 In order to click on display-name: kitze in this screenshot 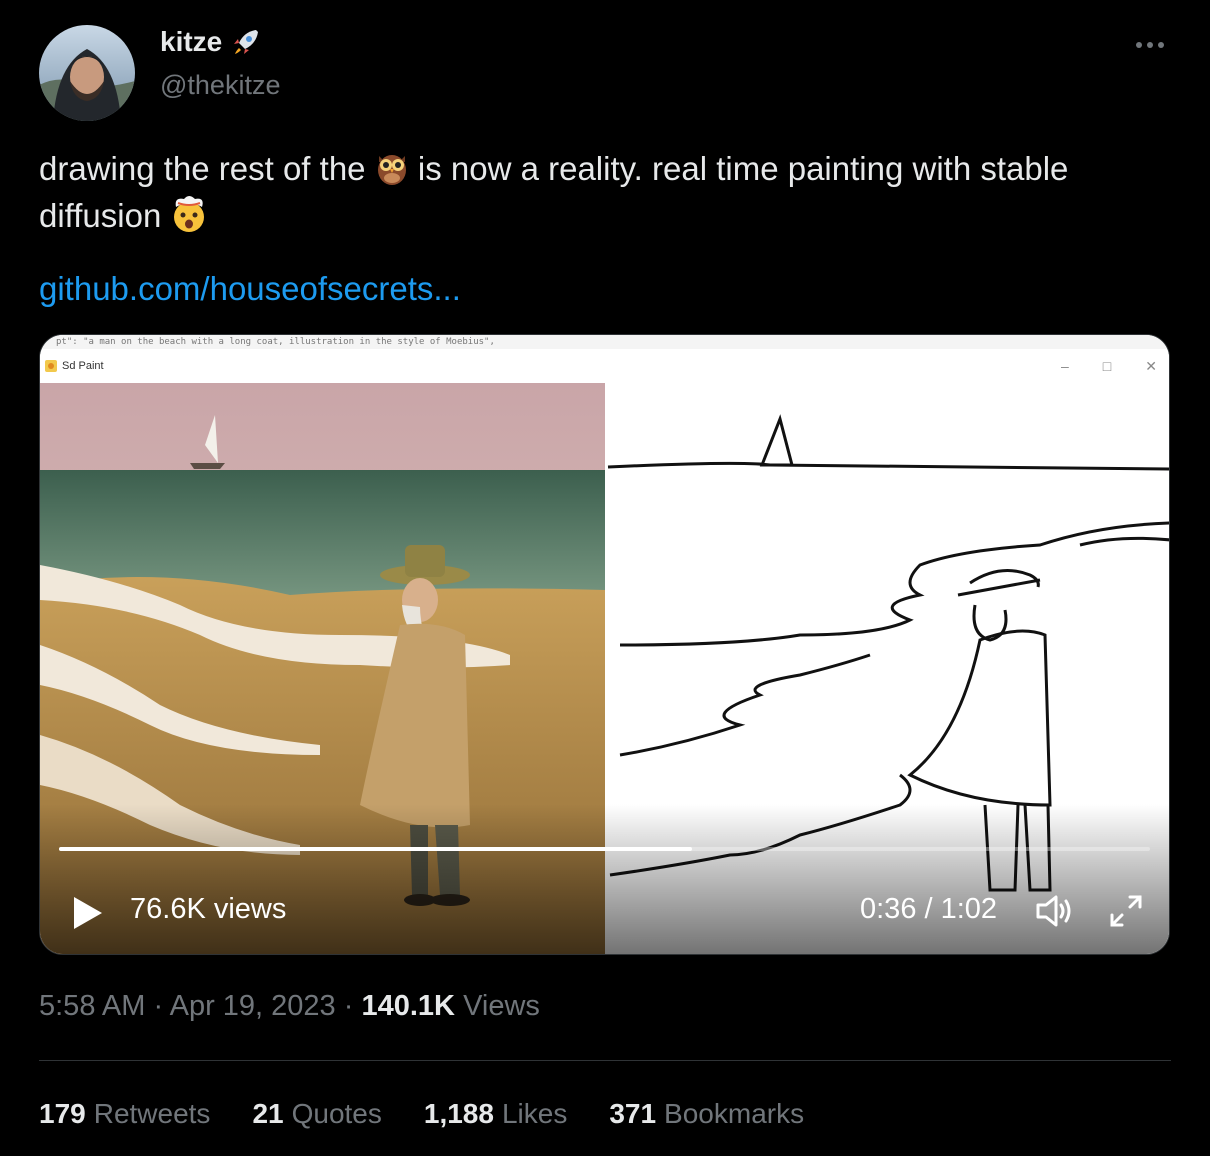, I will do `click(191, 42)`.